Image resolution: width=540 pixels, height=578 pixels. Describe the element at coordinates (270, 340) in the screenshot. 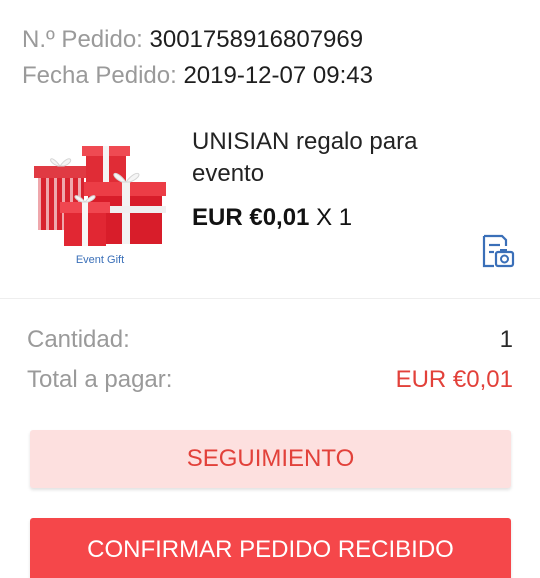

I see `quantity-row: Cantidad: 1` at that location.